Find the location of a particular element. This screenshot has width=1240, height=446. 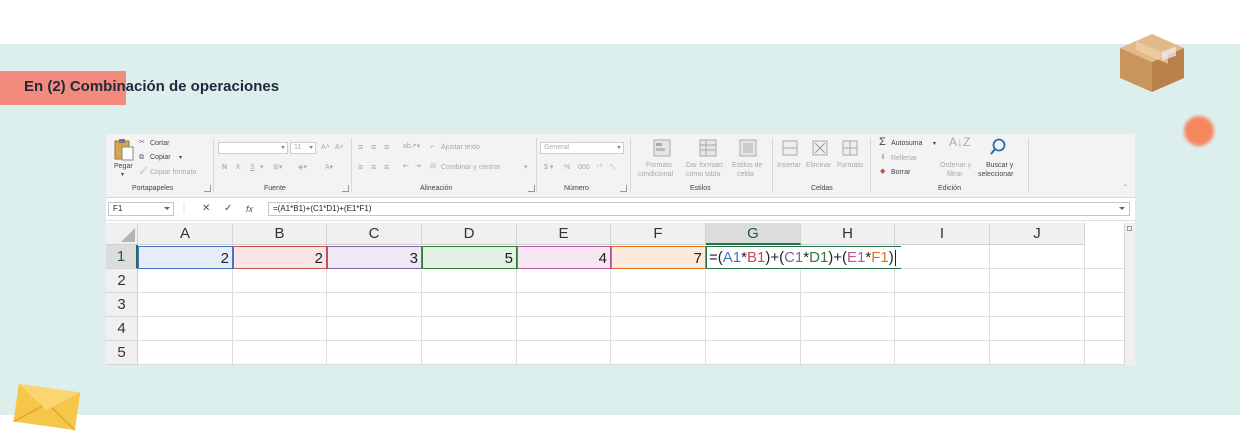

thousands-icon: 000 is located at coordinates (584, 168).